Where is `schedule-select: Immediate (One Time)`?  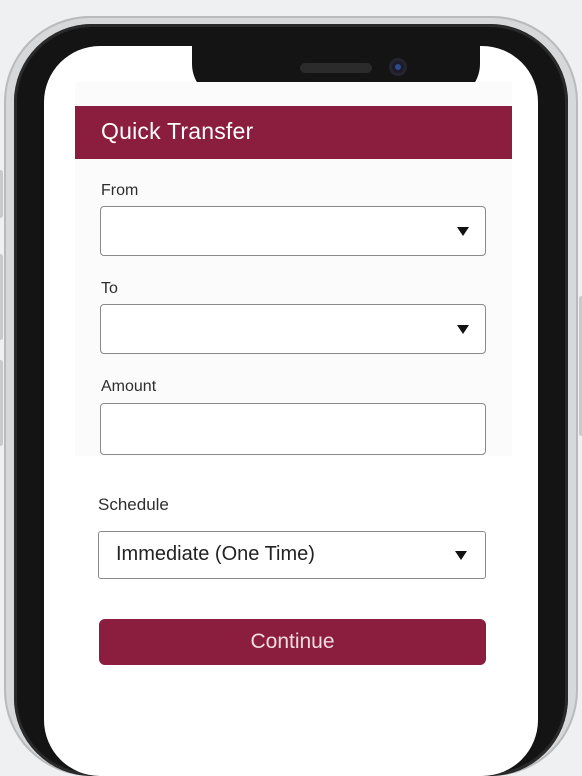 schedule-select: Immediate (One Time) is located at coordinates (292, 555).